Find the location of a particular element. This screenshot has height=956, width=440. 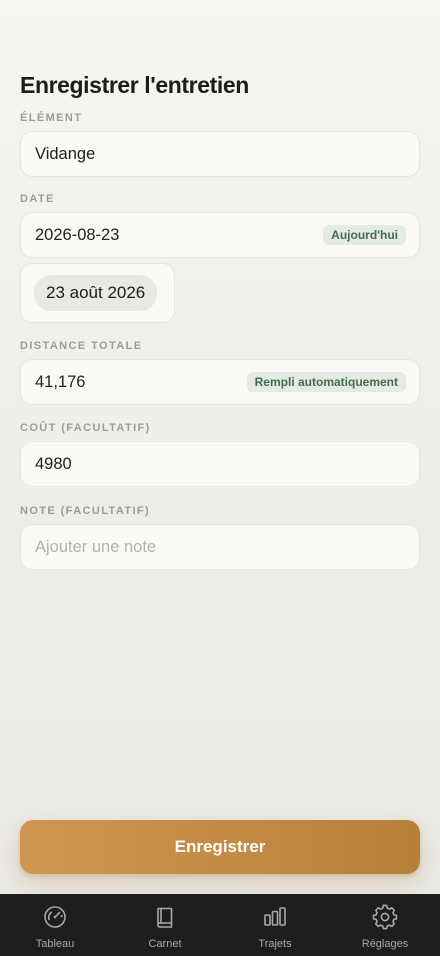

autofill-badge: Rempli automatiquement is located at coordinates (326, 382).